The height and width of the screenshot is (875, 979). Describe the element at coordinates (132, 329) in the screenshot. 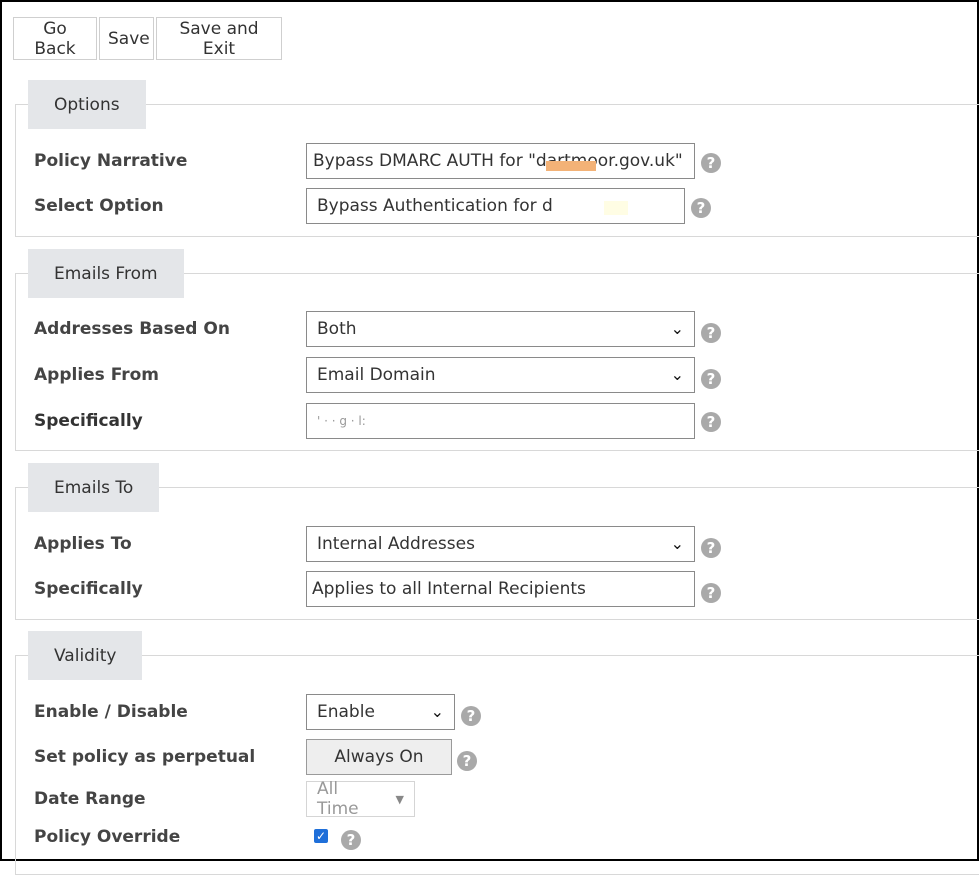

I see `addresses-based-on-label: Addresses Based On` at that location.